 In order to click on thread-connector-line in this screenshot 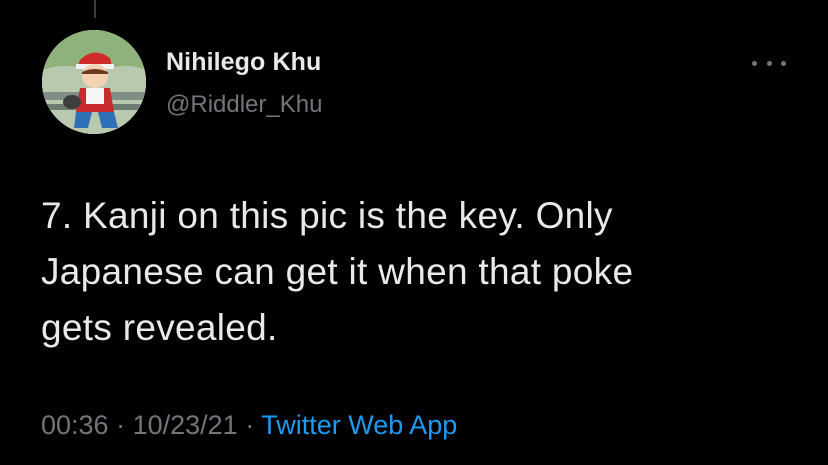, I will do `click(95, 9)`.